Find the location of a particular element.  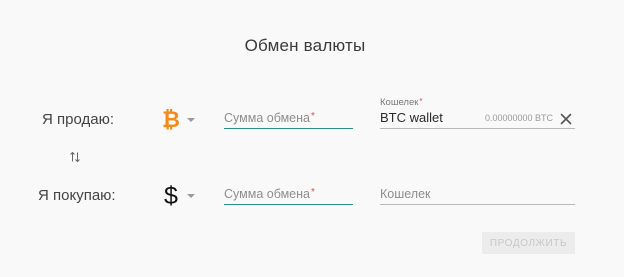

sell-currency-select: ₿ is located at coordinates (178, 120).